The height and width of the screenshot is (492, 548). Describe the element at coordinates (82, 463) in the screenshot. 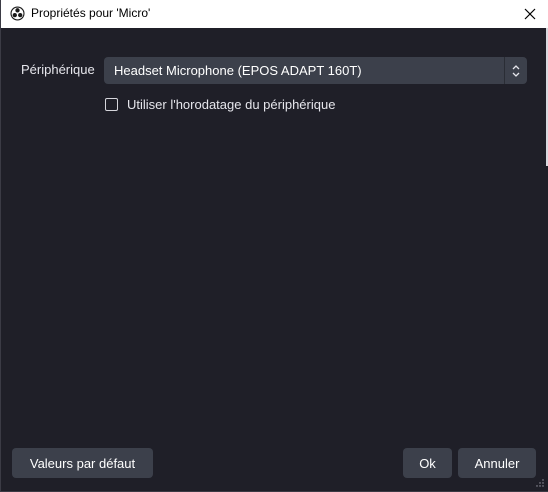

I see `defaults-button: Valeurs par défaut` at that location.